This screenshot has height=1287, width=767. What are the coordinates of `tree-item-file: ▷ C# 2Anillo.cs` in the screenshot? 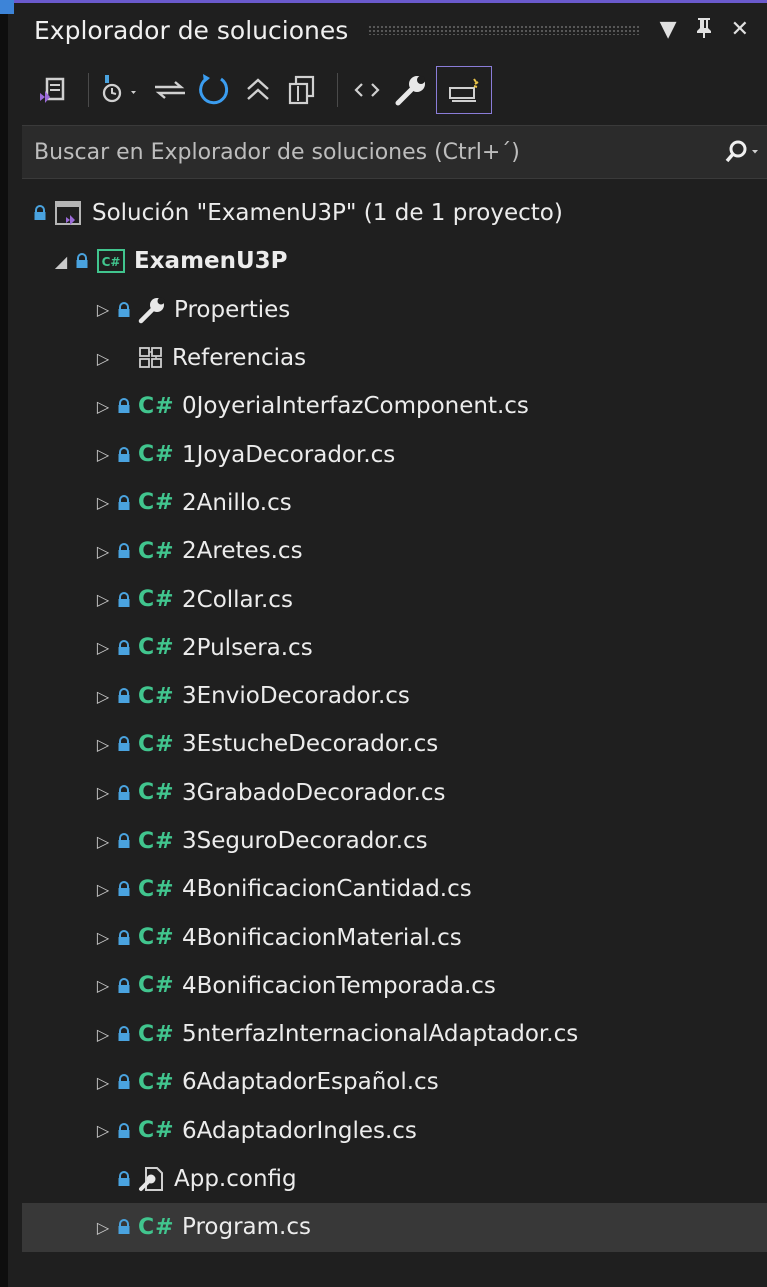 It's located at (394, 503).